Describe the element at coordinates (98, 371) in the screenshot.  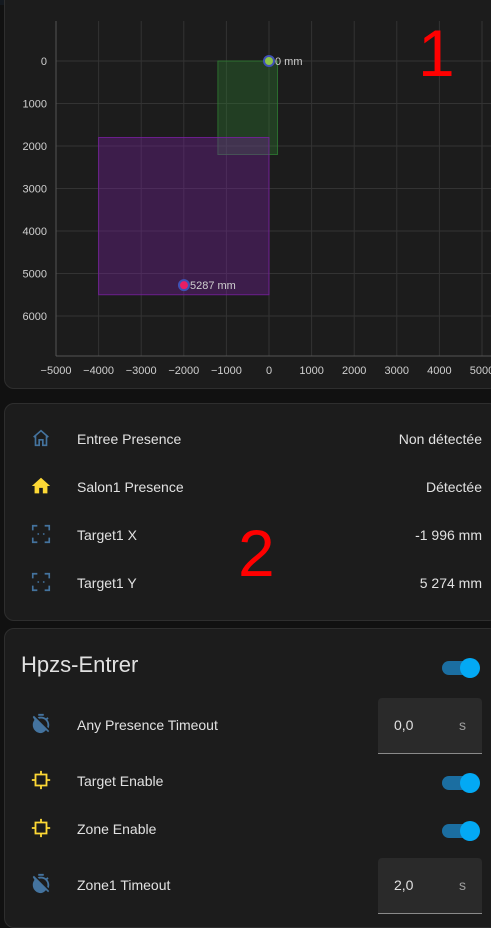
I see `x-tick-label: −4000` at that location.